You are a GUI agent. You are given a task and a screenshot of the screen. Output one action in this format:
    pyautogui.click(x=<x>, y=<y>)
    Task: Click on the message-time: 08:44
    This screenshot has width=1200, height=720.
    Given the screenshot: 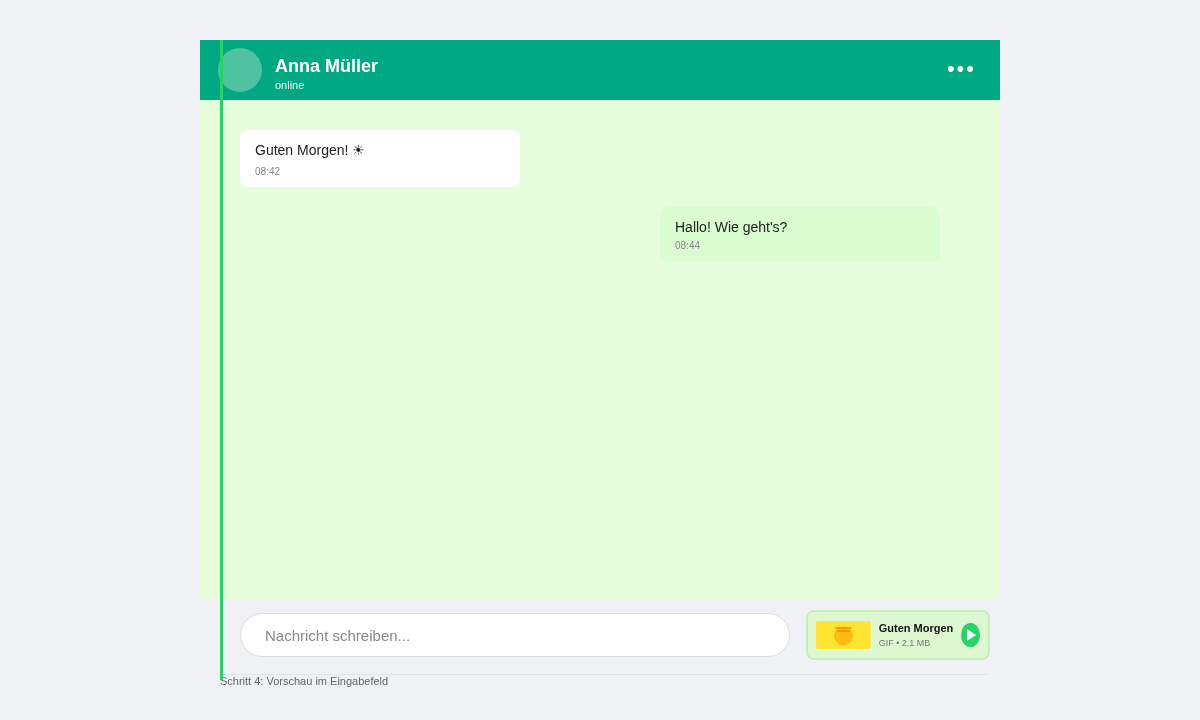 What is the action you would take?
    pyautogui.click(x=688, y=245)
    